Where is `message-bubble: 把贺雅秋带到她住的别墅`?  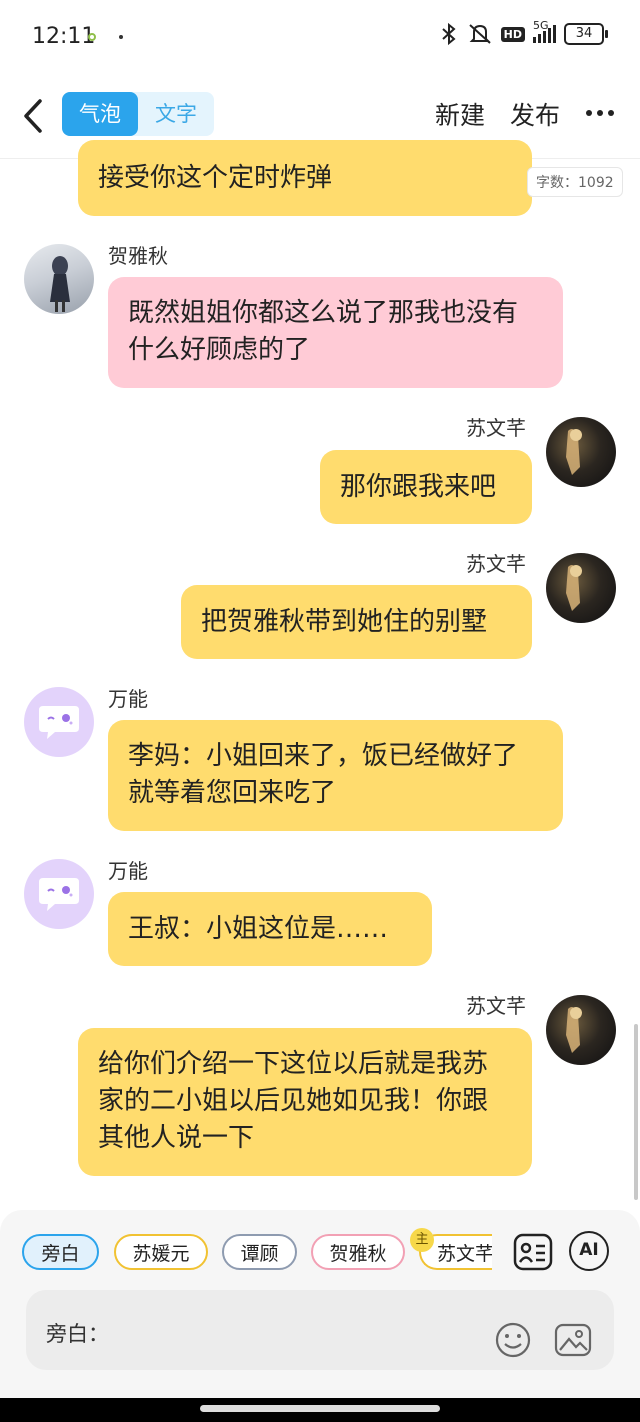 message-bubble: 把贺雅秋带到她住的别墅 is located at coordinates (356, 622).